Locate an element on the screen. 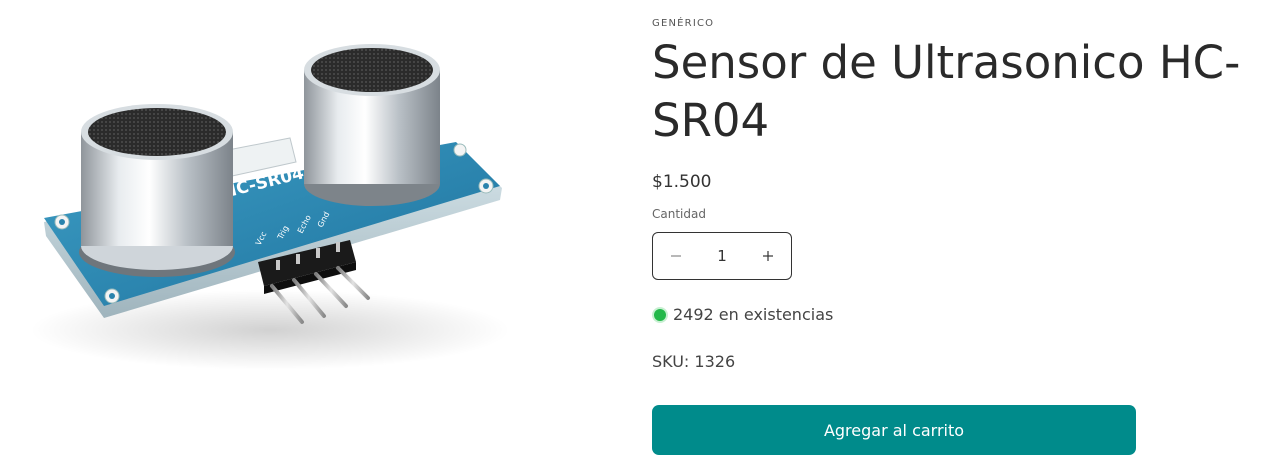  stock-indicator-icon is located at coordinates (660, 314).